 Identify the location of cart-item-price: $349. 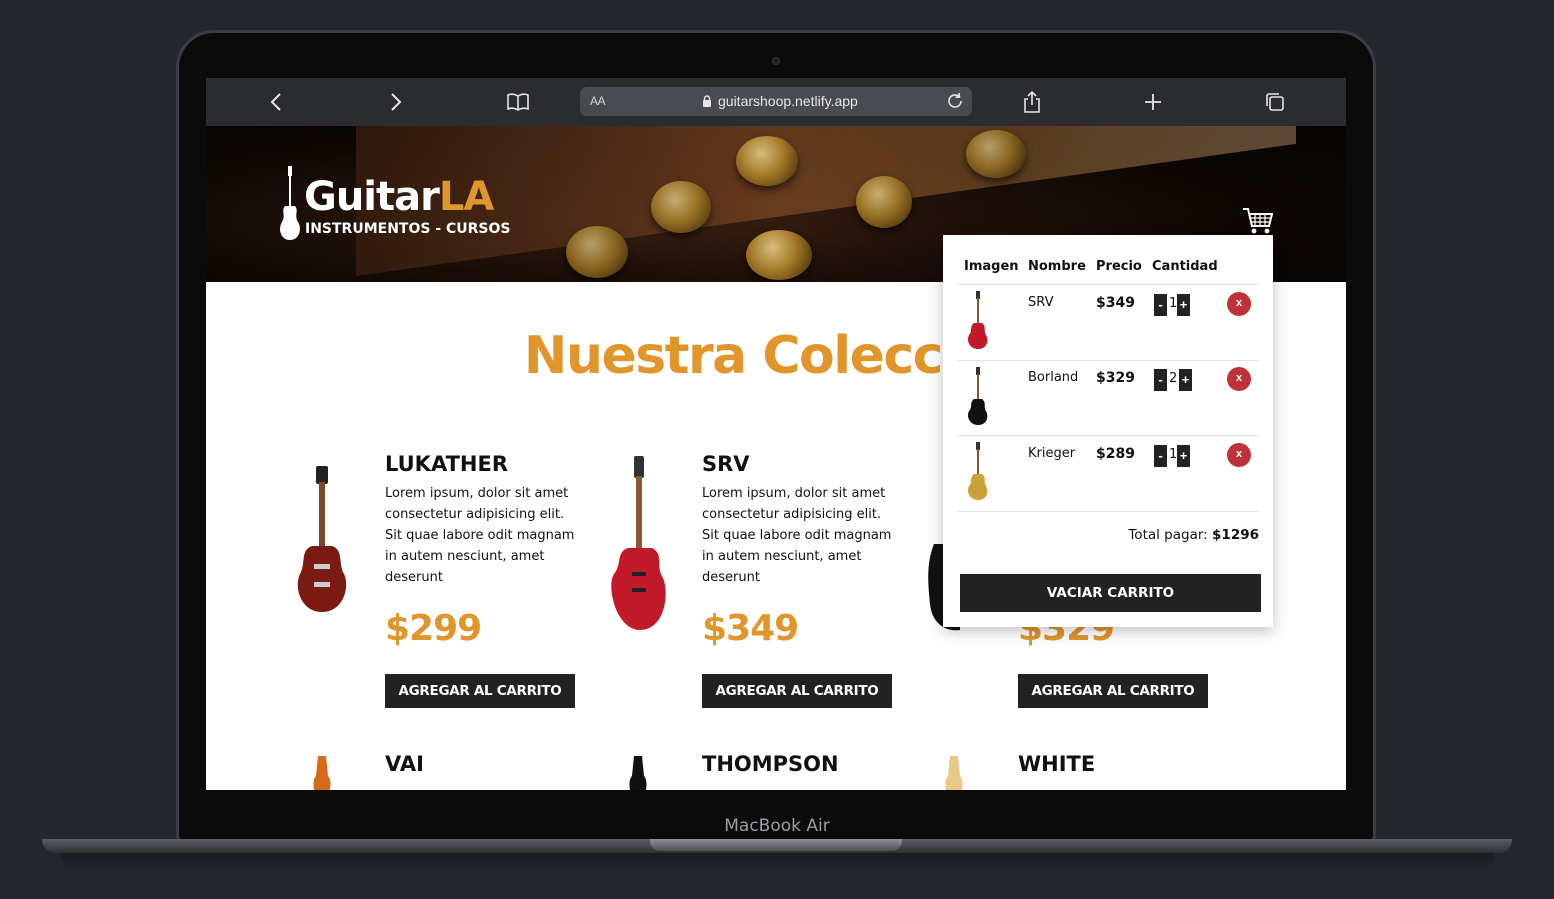
(1115, 303).